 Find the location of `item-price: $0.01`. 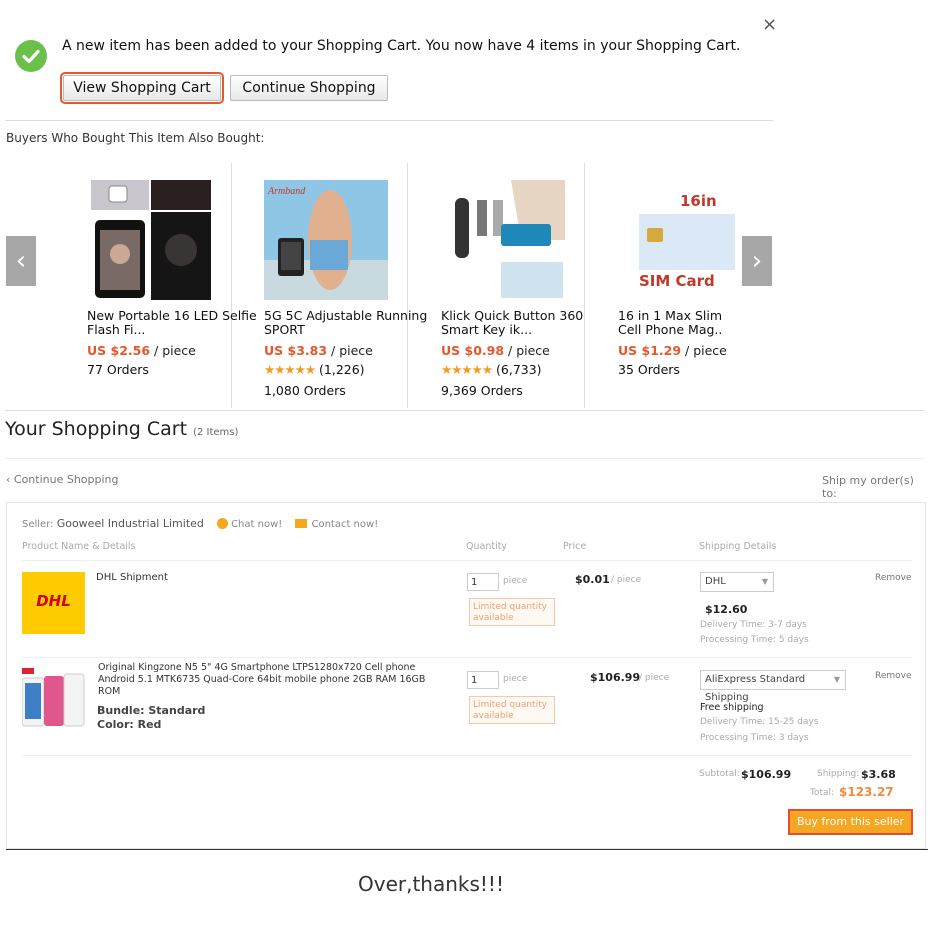

item-price: $0.01 is located at coordinates (592, 579).